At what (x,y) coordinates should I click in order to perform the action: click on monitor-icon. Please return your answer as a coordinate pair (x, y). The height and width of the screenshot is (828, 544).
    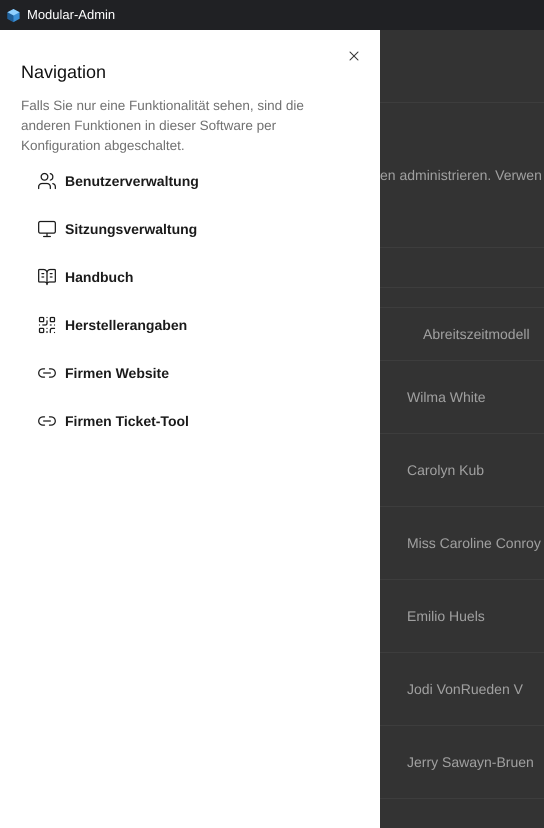
    Looking at the image, I should click on (47, 229).